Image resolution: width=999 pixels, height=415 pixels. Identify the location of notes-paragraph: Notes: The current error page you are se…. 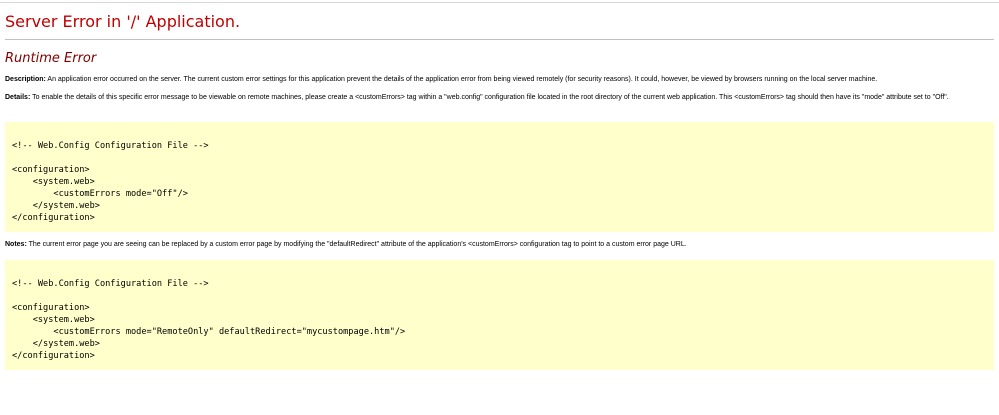
(497, 245).